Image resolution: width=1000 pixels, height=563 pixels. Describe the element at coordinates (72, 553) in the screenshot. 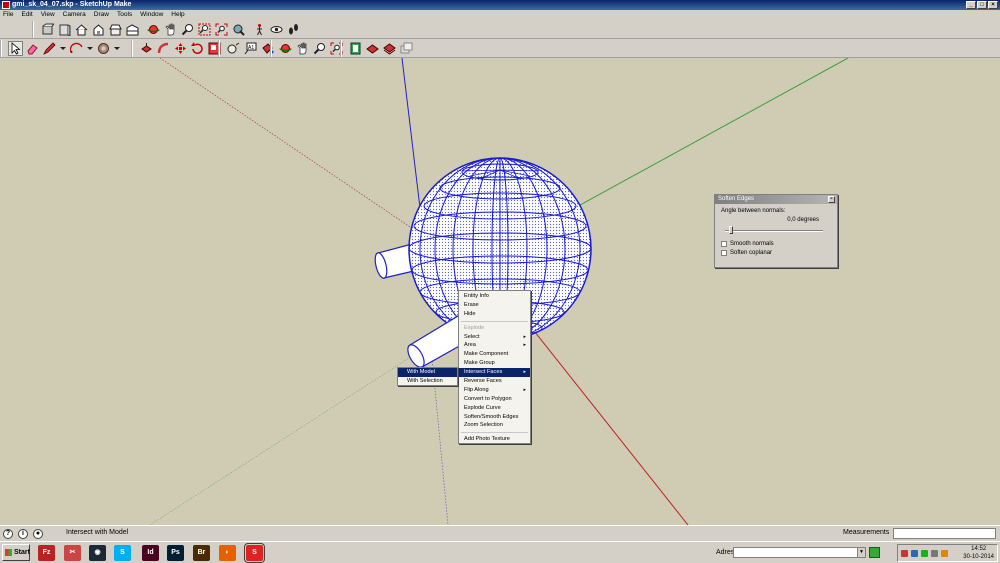

I see `snipping-tool-icon: ✂` at that location.